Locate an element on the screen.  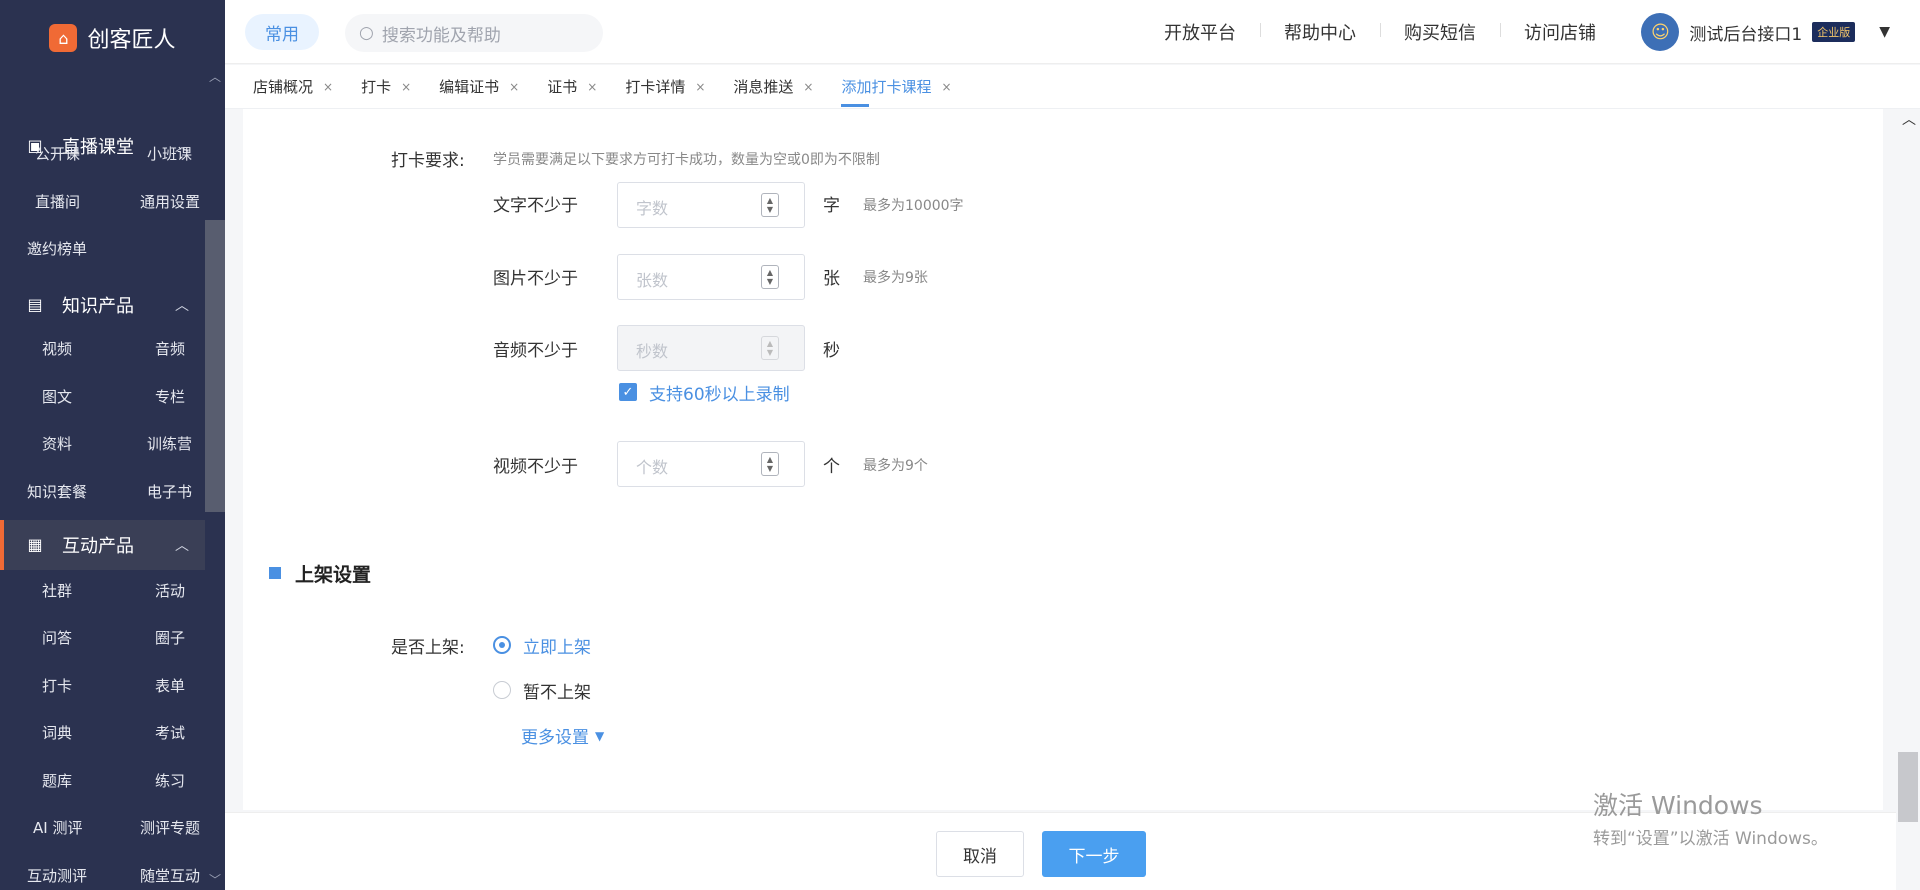
scroll-down-icon: ﹀ is located at coordinates (215, 879).